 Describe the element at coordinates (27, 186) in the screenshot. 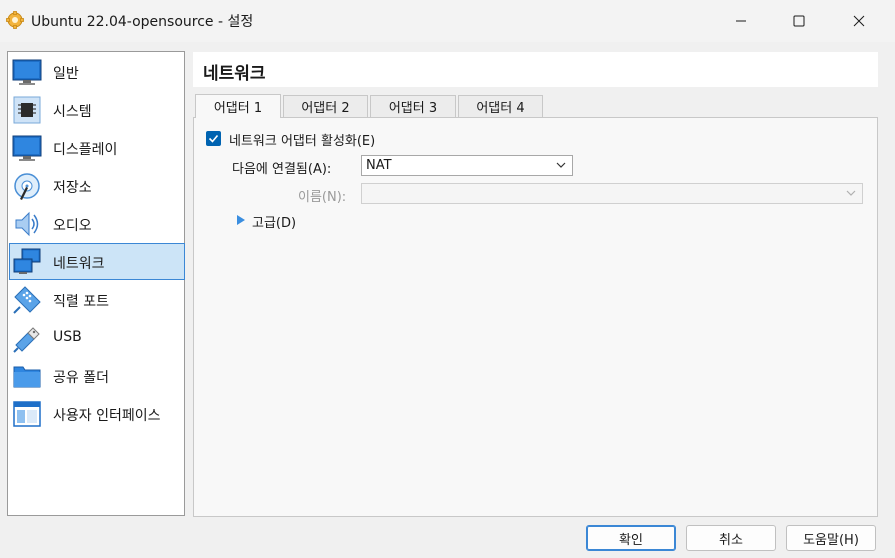

I see `storage-disk-icon` at that location.